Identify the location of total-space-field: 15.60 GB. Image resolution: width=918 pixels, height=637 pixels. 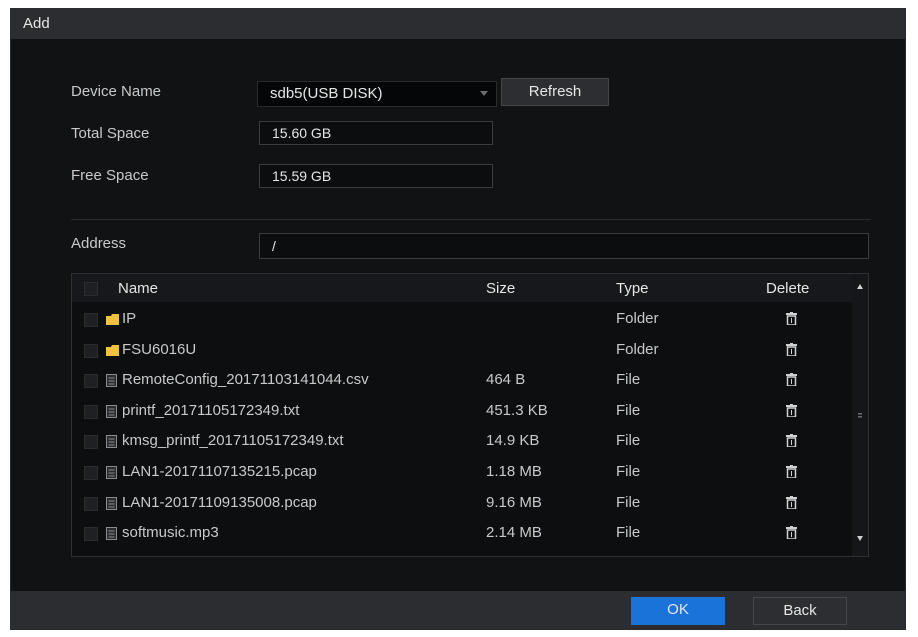
(376, 133).